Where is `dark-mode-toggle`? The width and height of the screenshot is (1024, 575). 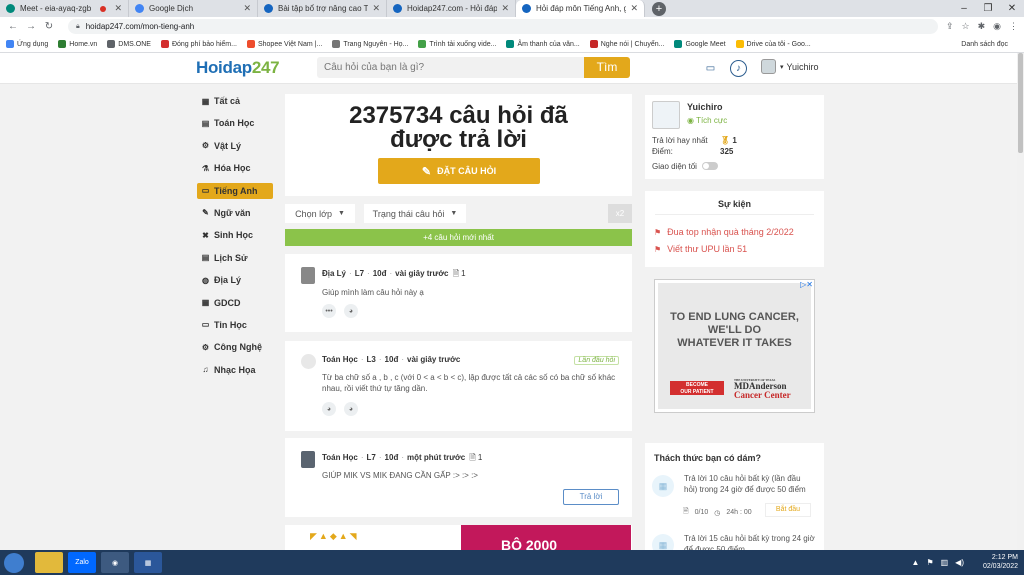 dark-mode-toggle is located at coordinates (710, 166).